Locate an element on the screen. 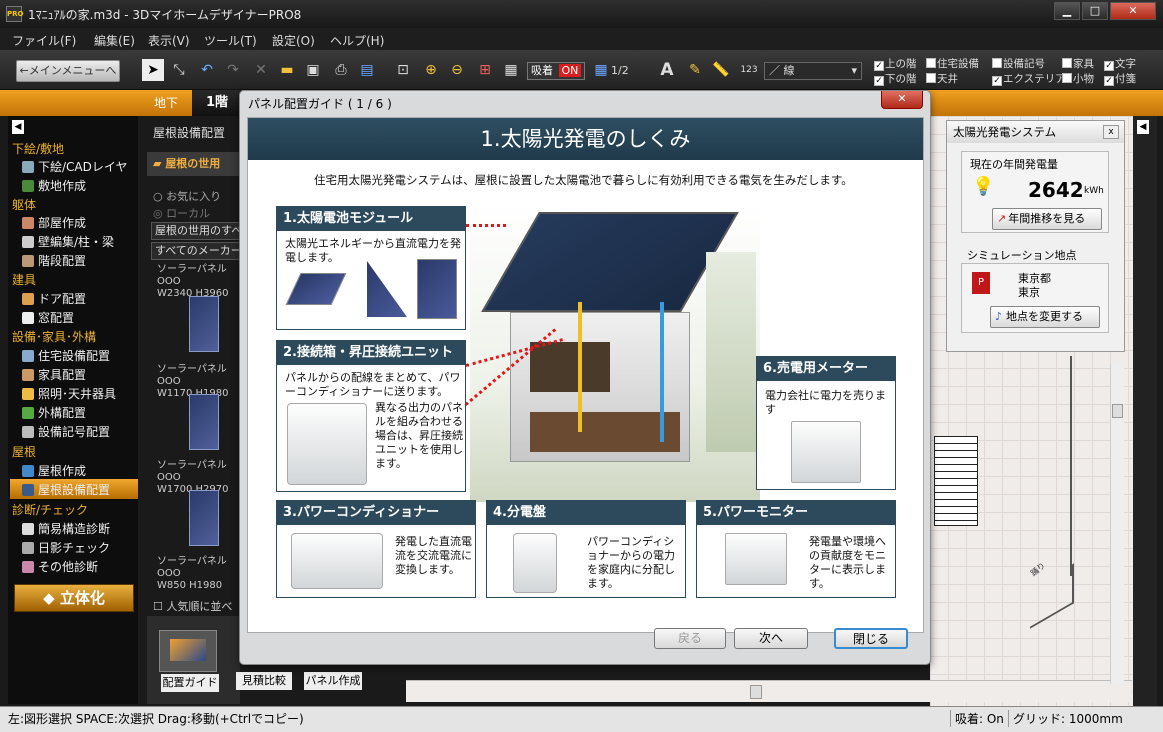 This screenshot has height=732, width=1163. placement-guide-icon is located at coordinates (188, 651).